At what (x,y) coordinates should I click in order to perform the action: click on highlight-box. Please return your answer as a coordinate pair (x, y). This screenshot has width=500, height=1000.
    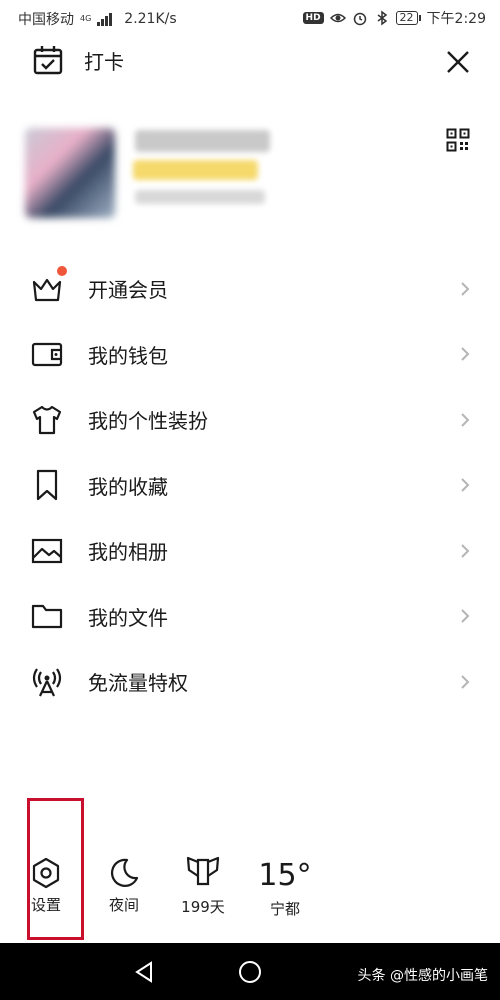
    Looking at the image, I should click on (55, 869).